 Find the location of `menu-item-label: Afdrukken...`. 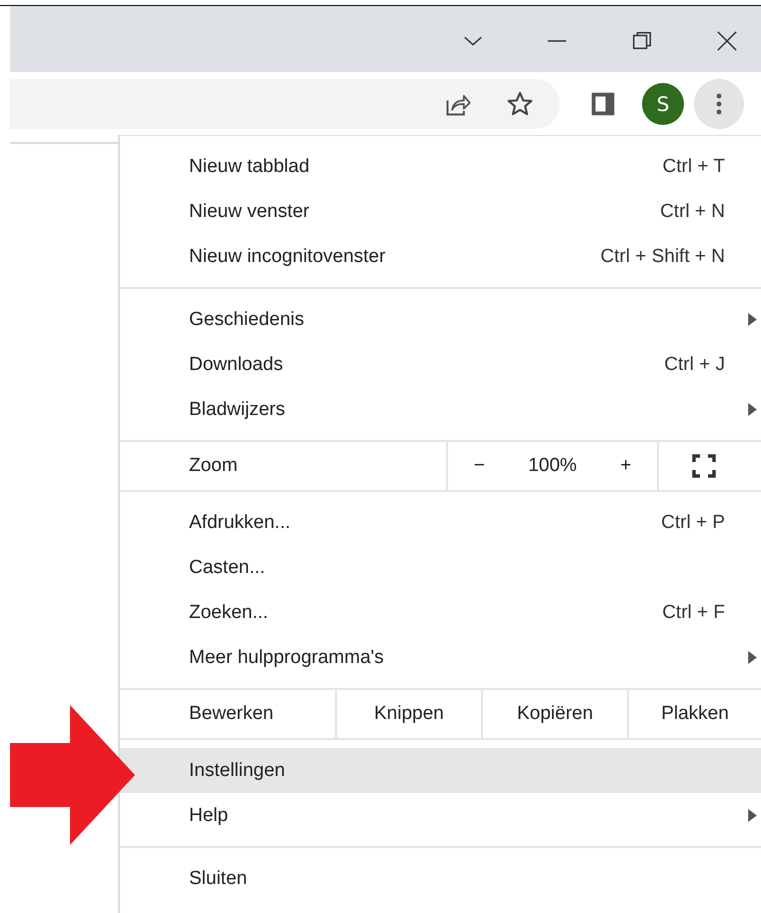

menu-item-label: Afdrukken... is located at coordinates (240, 523).